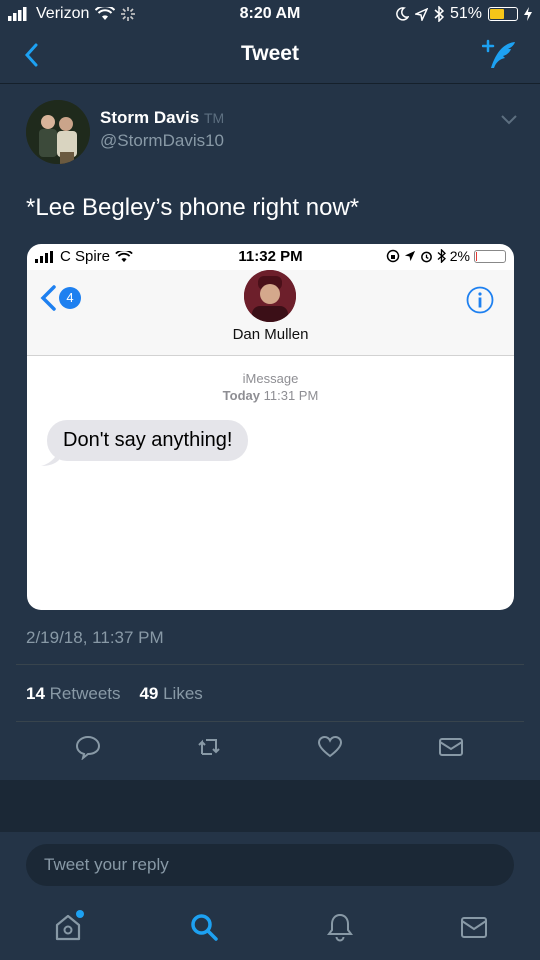 The width and height of the screenshot is (540, 960). What do you see at coordinates (500, 56) in the screenshot?
I see `compose-tweet-icon` at bounding box center [500, 56].